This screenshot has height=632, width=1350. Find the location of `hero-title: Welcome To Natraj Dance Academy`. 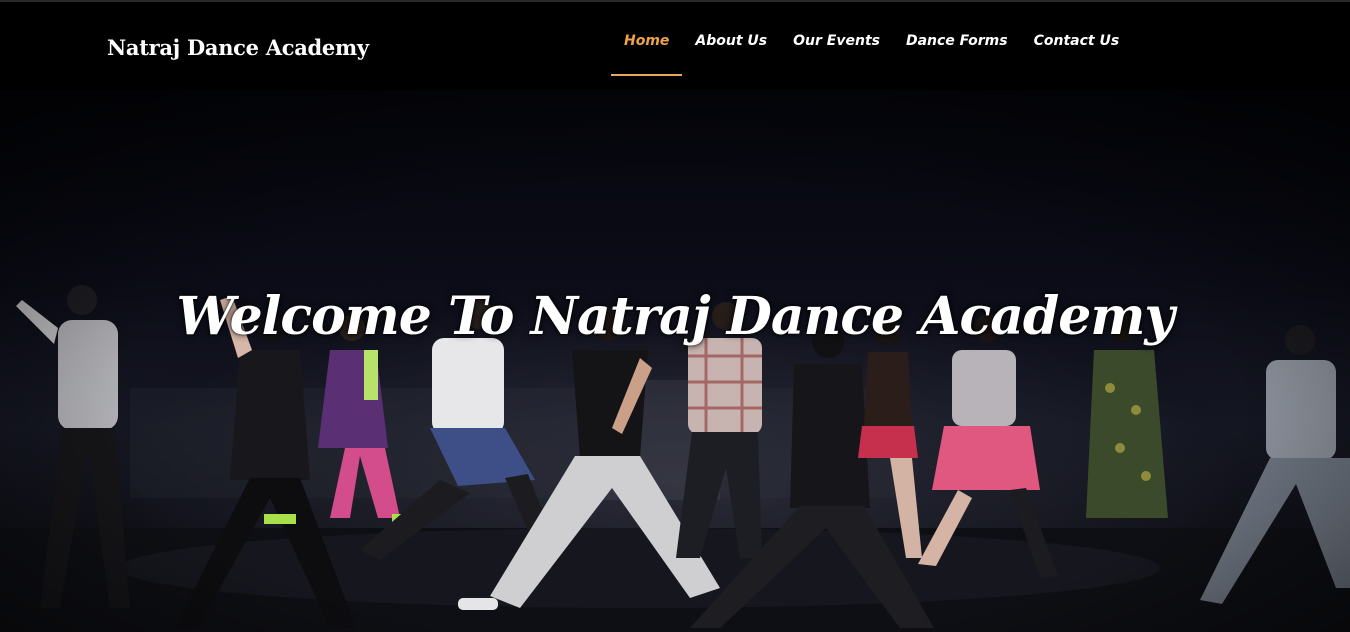

hero-title: Welcome To Natraj Dance Academy is located at coordinates (675, 316).